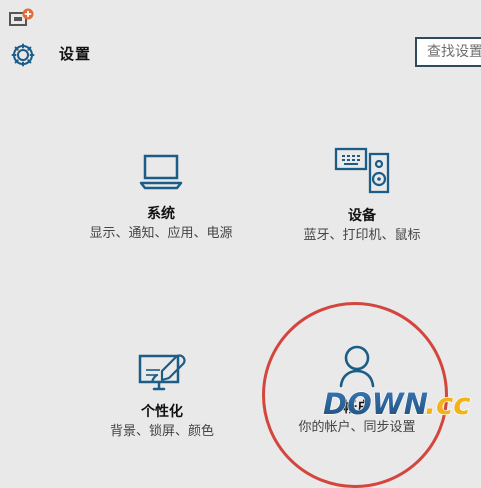  Describe the element at coordinates (161, 173) in the screenshot. I see `laptop-icon` at that location.